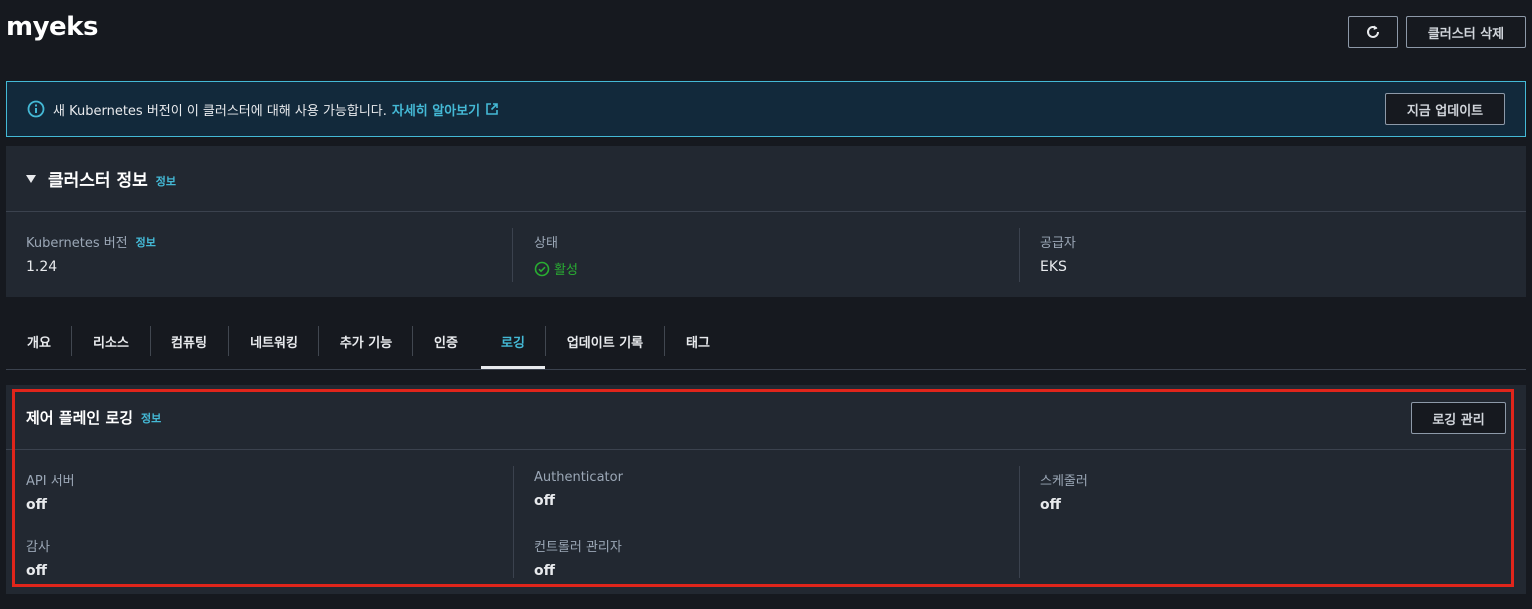 This screenshot has height=609, width=1532. I want to click on delete-cluster-button: 클러스터 삭제, so click(1466, 32).